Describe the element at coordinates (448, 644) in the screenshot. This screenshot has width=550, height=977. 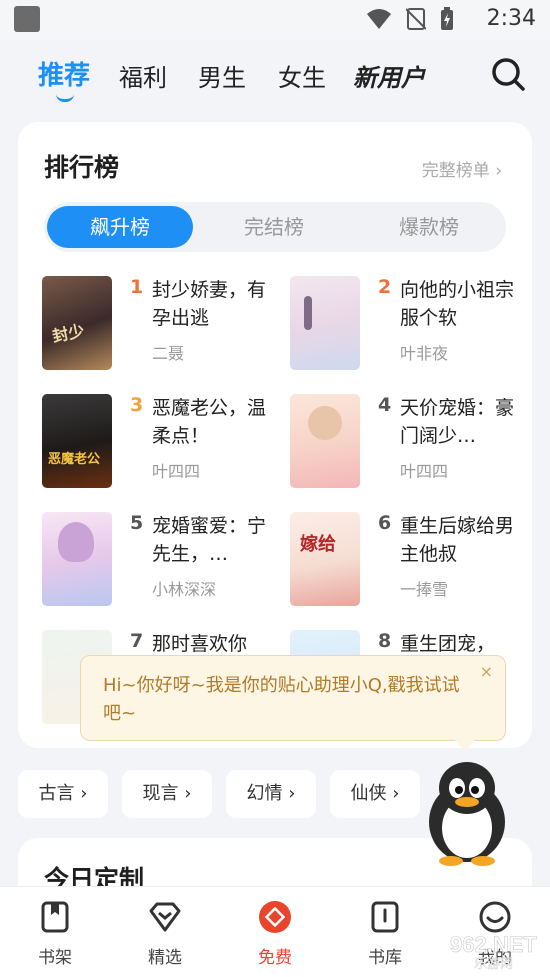
I see `book-title: 重生团宠，` at that location.